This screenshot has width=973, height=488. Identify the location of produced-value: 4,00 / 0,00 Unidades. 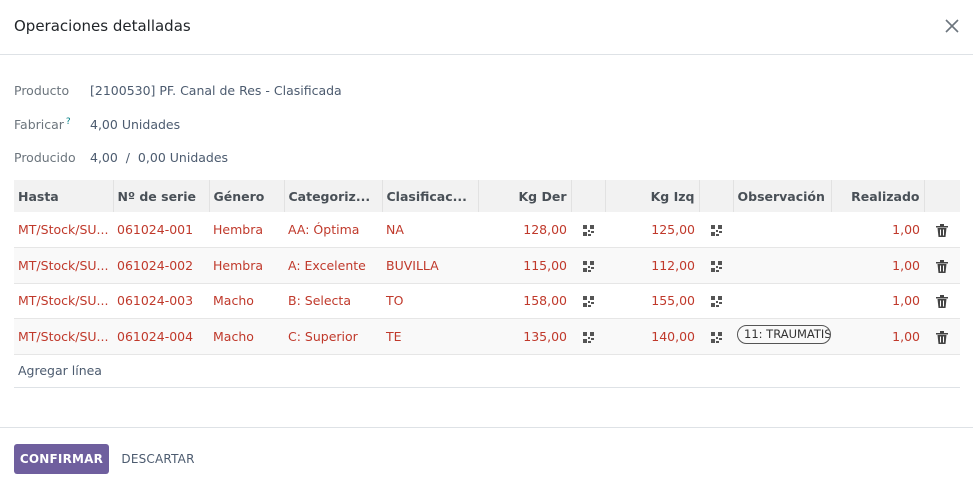
(159, 157).